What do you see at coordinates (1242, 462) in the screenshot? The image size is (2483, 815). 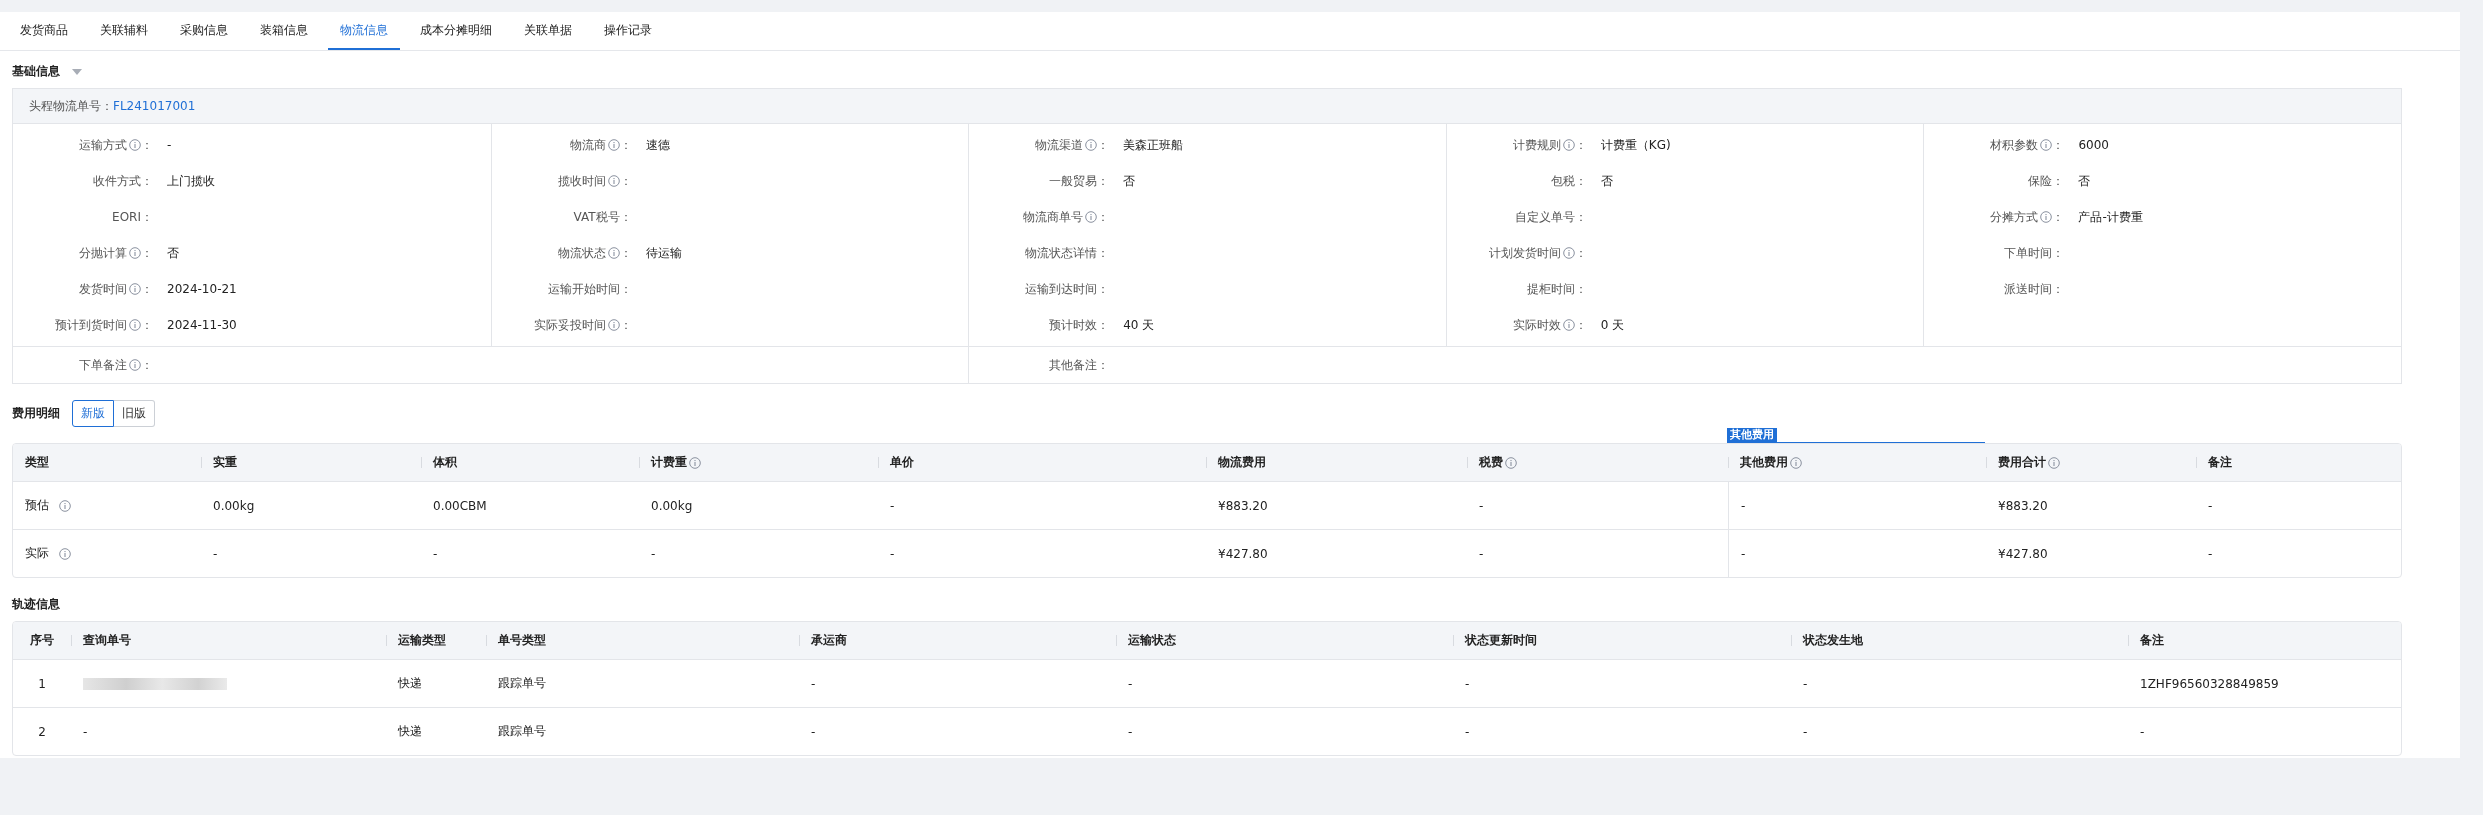 I see `column-header: 物流费用` at bounding box center [1242, 462].